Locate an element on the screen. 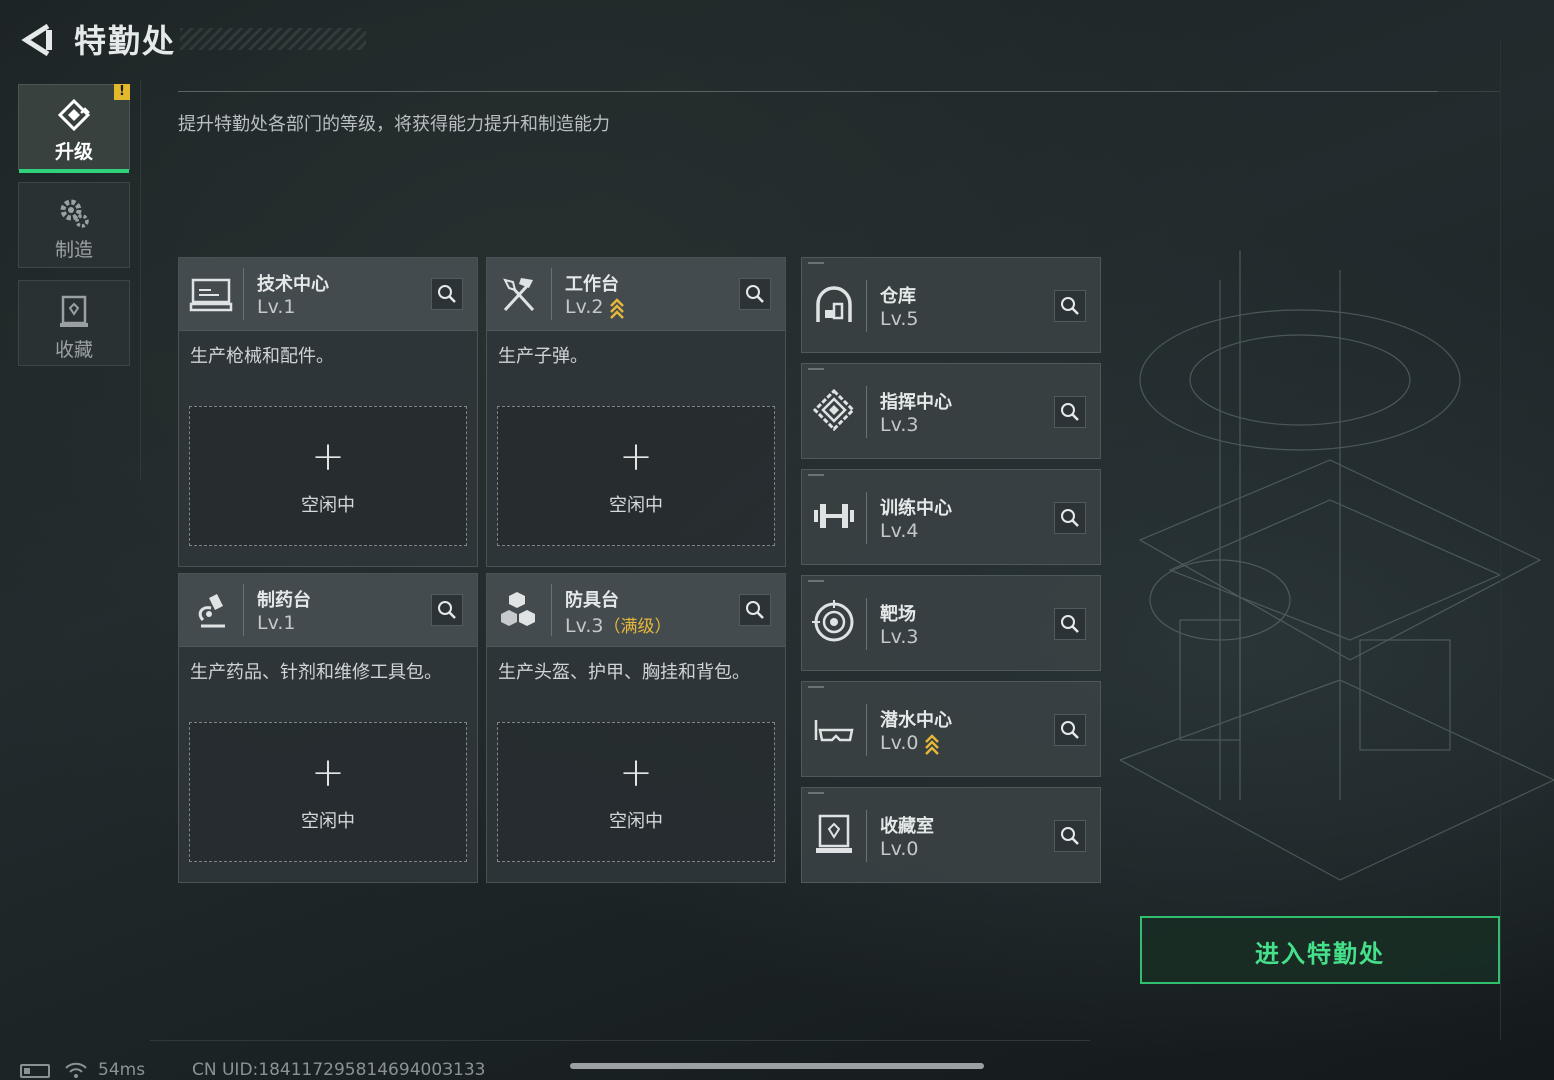 This screenshot has height=1080, width=1554. facility-command-center: 指挥中心 Lv.3 is located at coordinates (951, 411).